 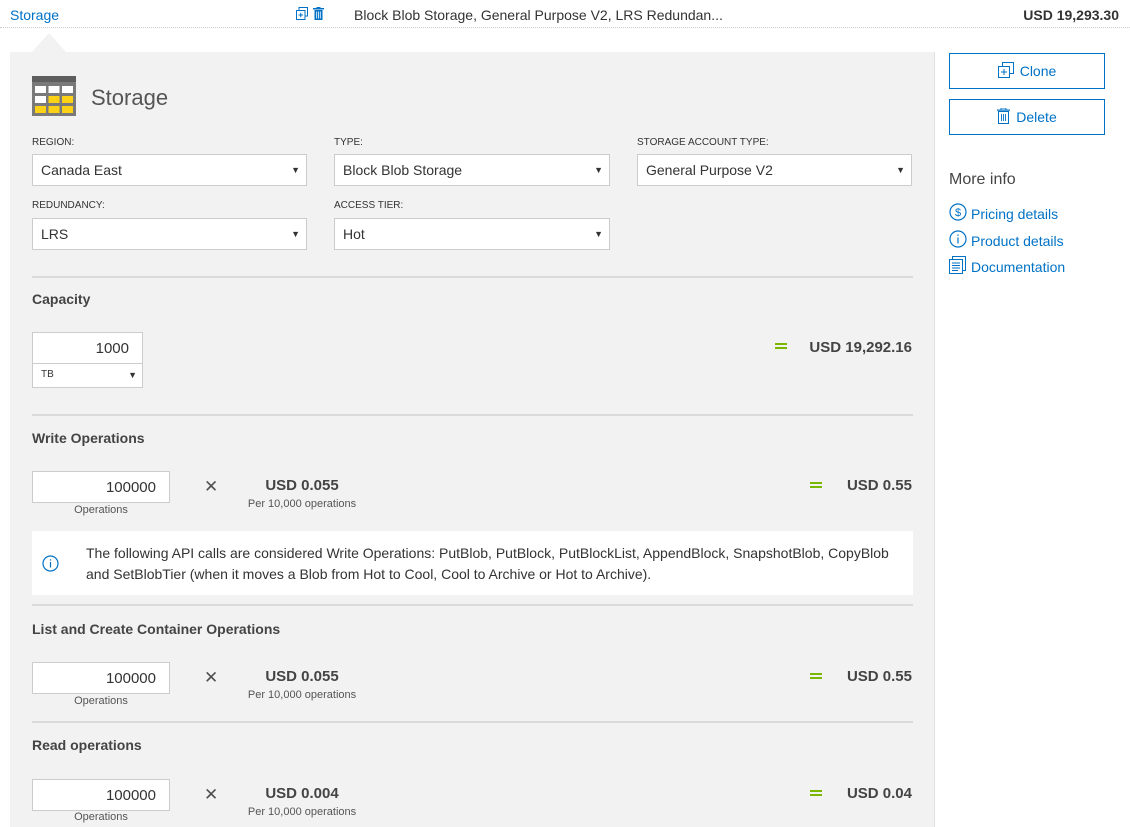 I want to click on account-type-select: General Purpose V2 ▼, so click(x=774, y=170).